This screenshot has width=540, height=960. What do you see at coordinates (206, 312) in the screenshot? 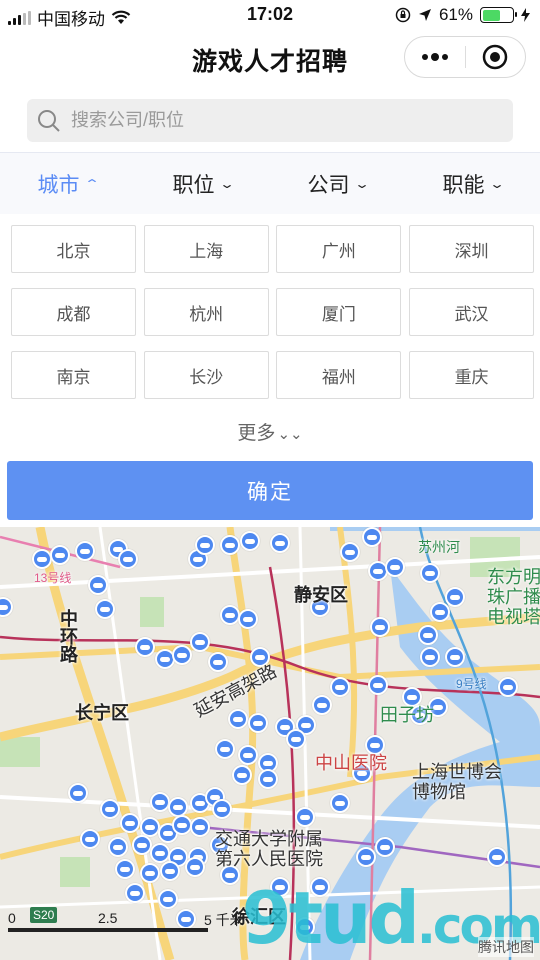
I see `city-option: 杭州` at bounding box center [206, 312].